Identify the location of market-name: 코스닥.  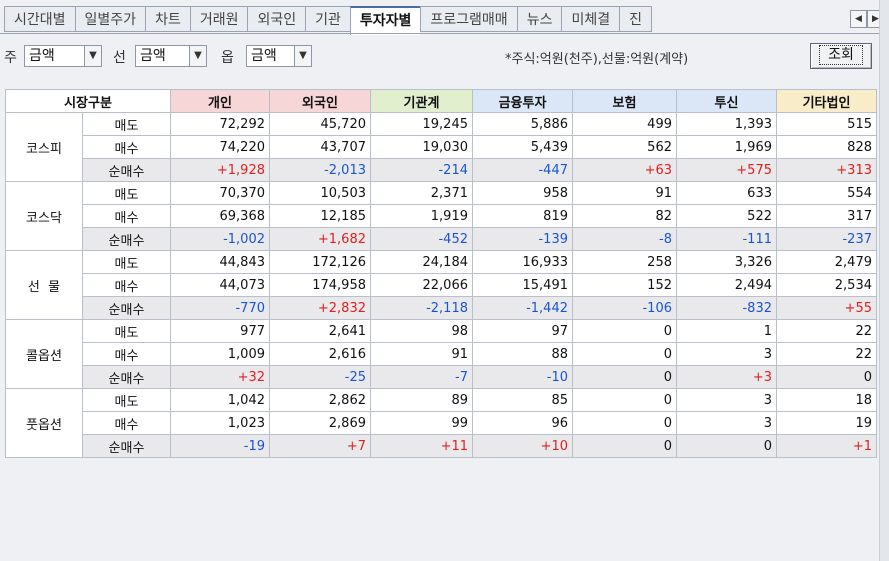
(44, 216).